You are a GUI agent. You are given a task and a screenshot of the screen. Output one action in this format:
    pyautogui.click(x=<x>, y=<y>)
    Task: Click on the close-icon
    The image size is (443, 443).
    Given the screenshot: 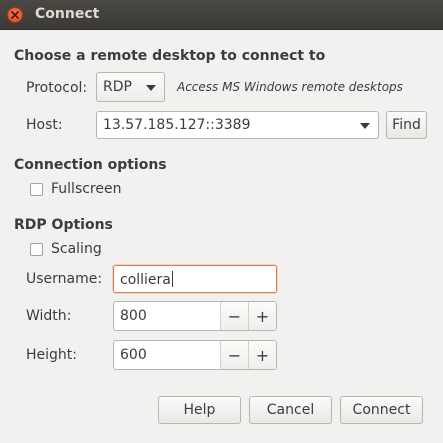 What is the action you would take?
    pyautogui.click(x=15, y=15)
    